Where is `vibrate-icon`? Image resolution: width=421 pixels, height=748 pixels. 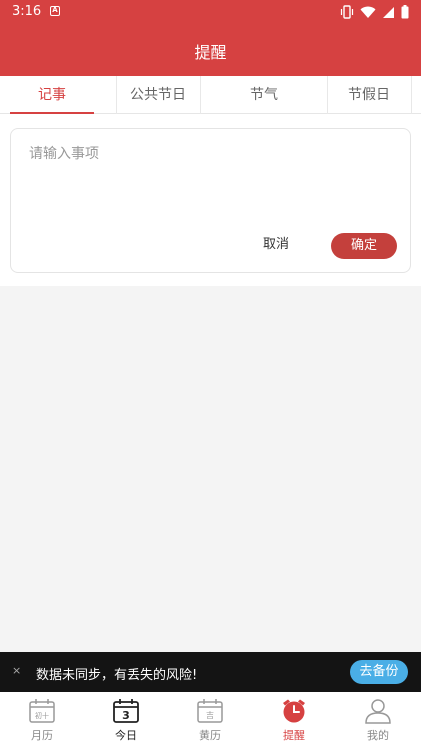
vibrate-icon is located at coordinates (347, 12).